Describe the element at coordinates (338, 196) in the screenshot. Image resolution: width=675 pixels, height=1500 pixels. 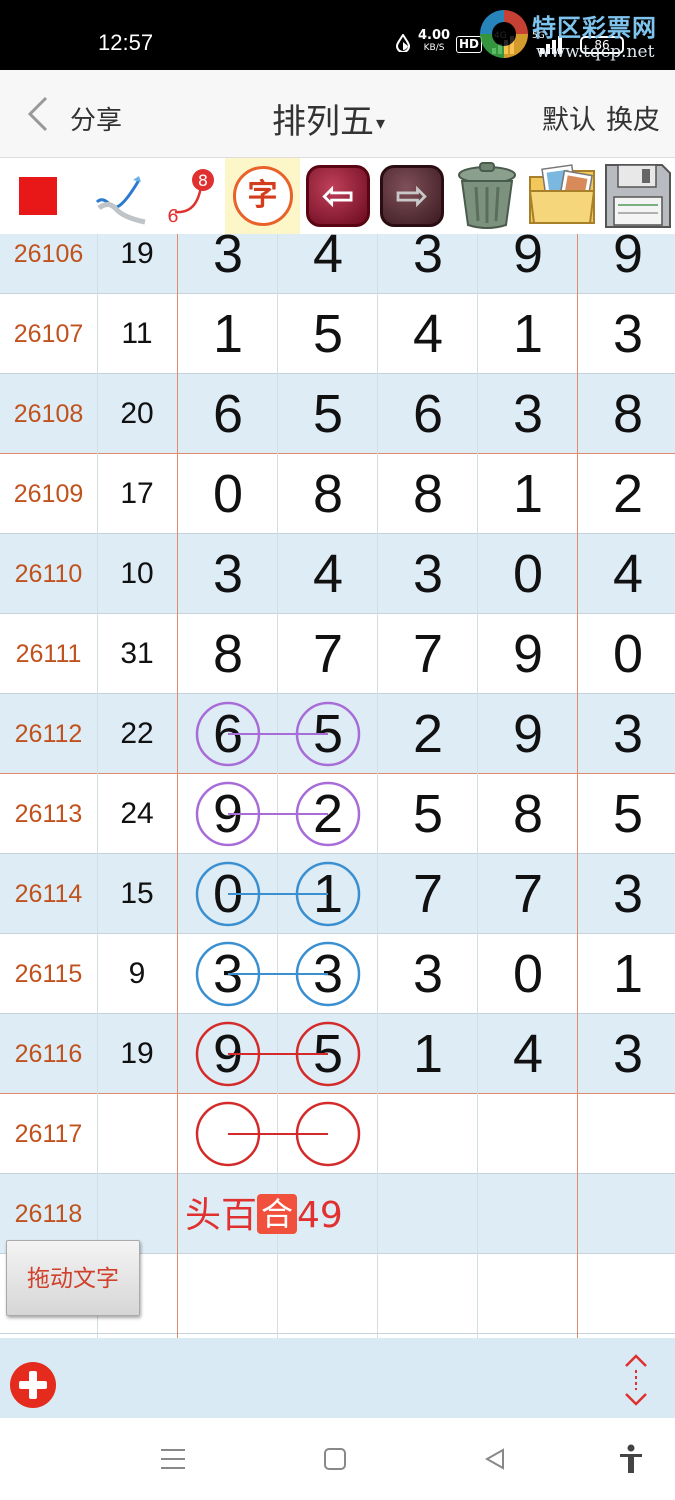
I see `undo-button: ⇦` at that location.